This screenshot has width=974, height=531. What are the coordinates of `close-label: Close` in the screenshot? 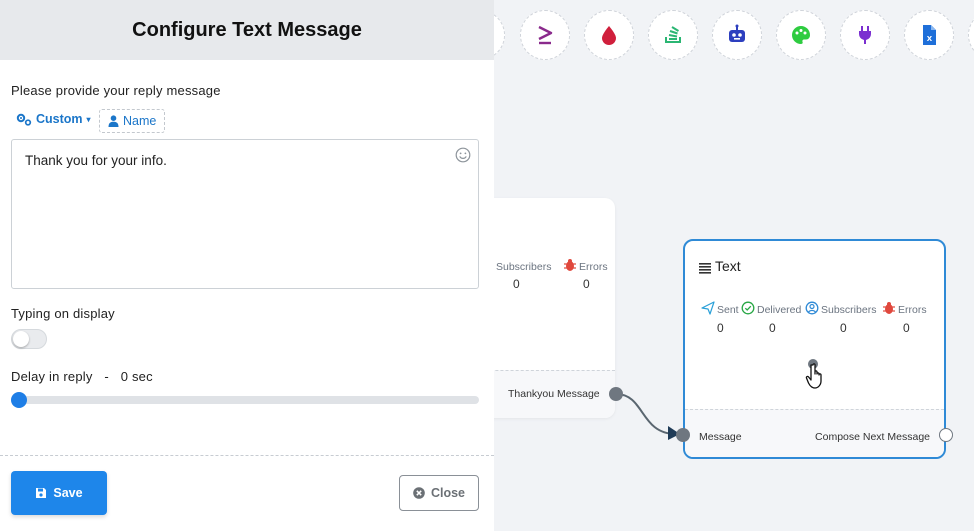 It's located at (448, 493).